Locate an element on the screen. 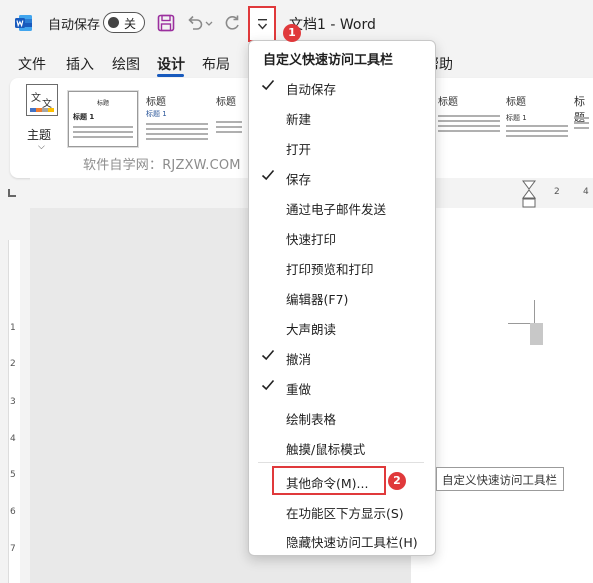  menu-item-label: 编辑器(F7) is located at coordinates (317, 299).